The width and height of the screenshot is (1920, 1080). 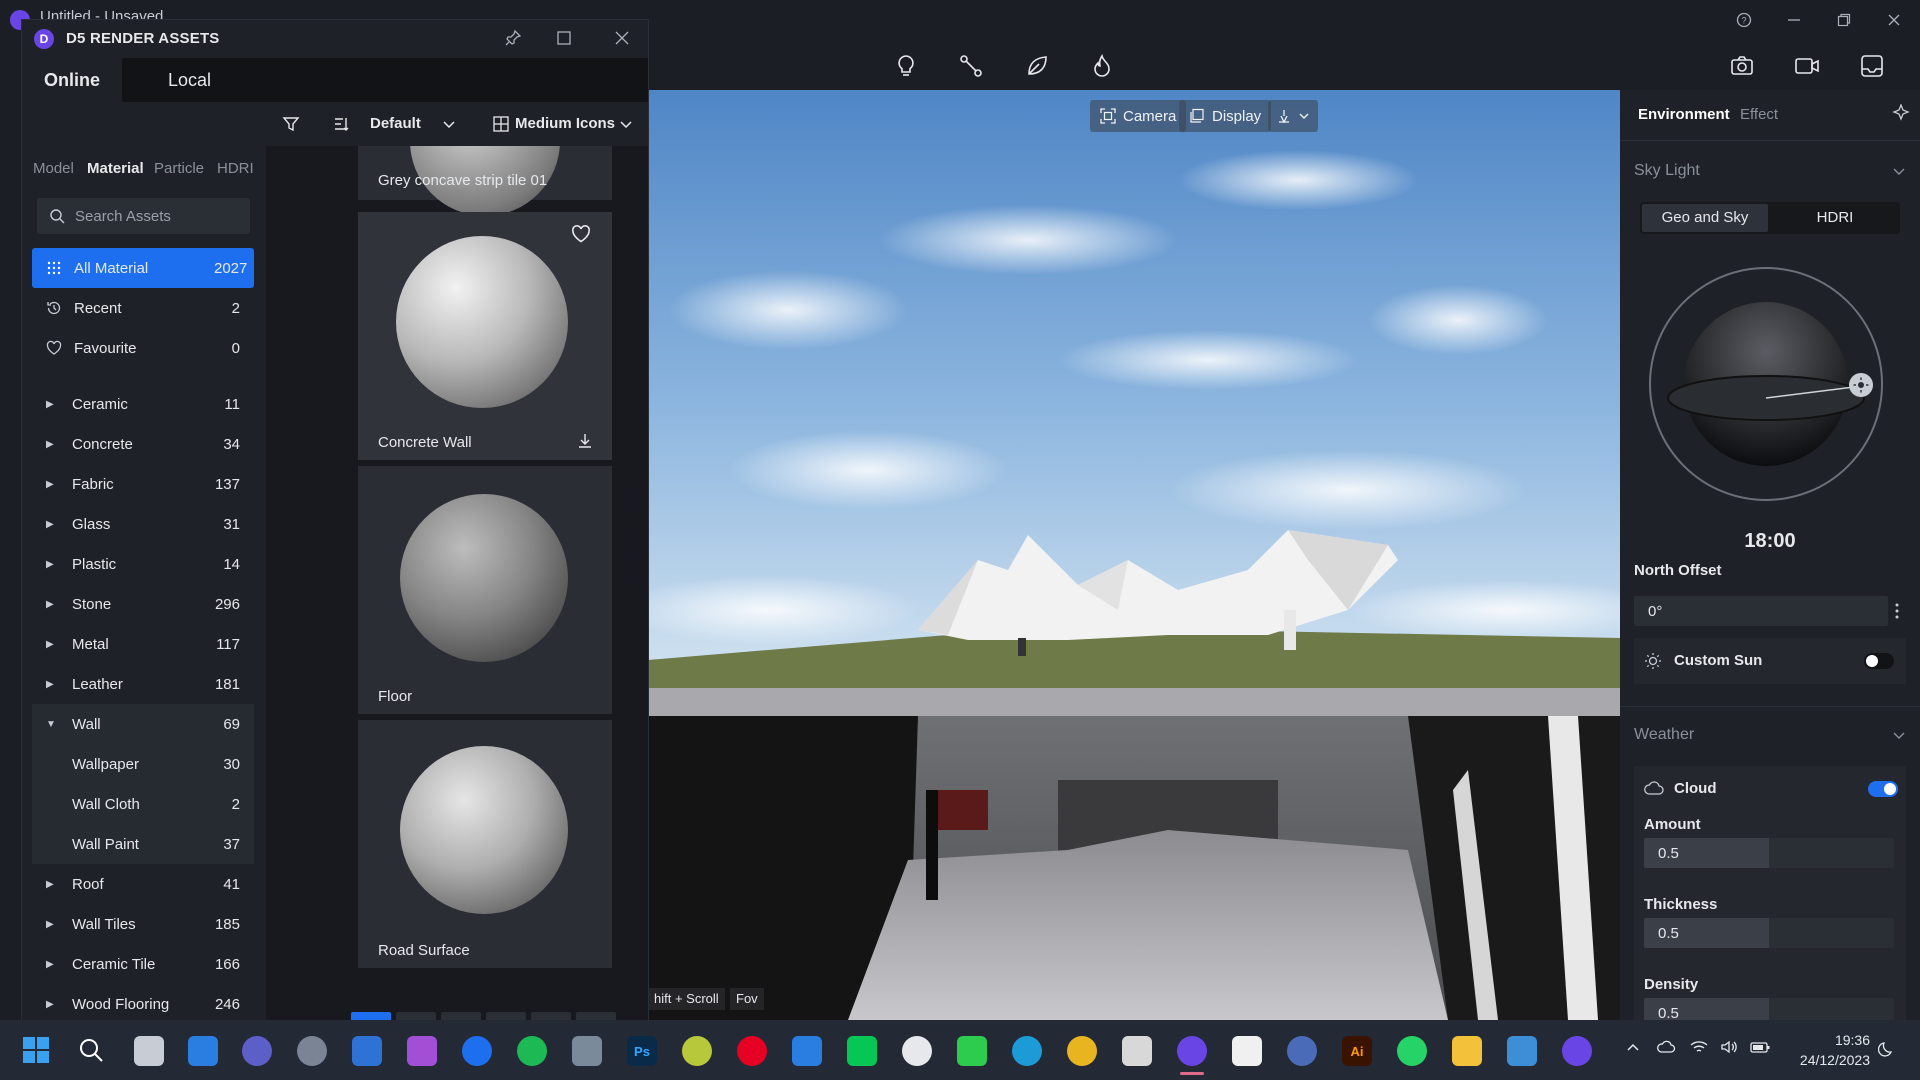 I want to click on camera-capture-icon, so click(x=1742, y=66).